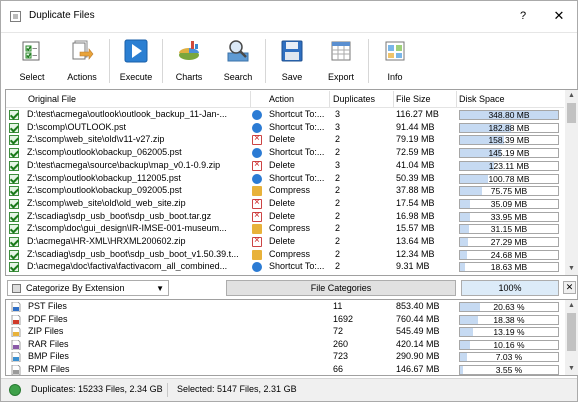  What do you see at coordinates (189, 60) in the screenshot?
I see `charts-button: Charts` at bounding box center [189, 60].